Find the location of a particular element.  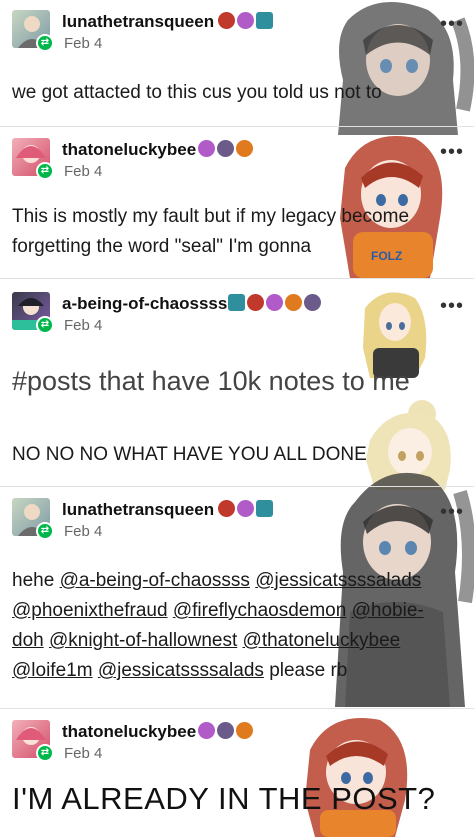

mention-link: @phoenixthefraud is located at coordinates (90, 610).